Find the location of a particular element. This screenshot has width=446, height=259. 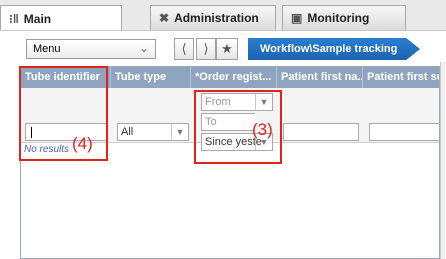

chevron-right-icon: ⟩ is located at coordinates (206, 48).